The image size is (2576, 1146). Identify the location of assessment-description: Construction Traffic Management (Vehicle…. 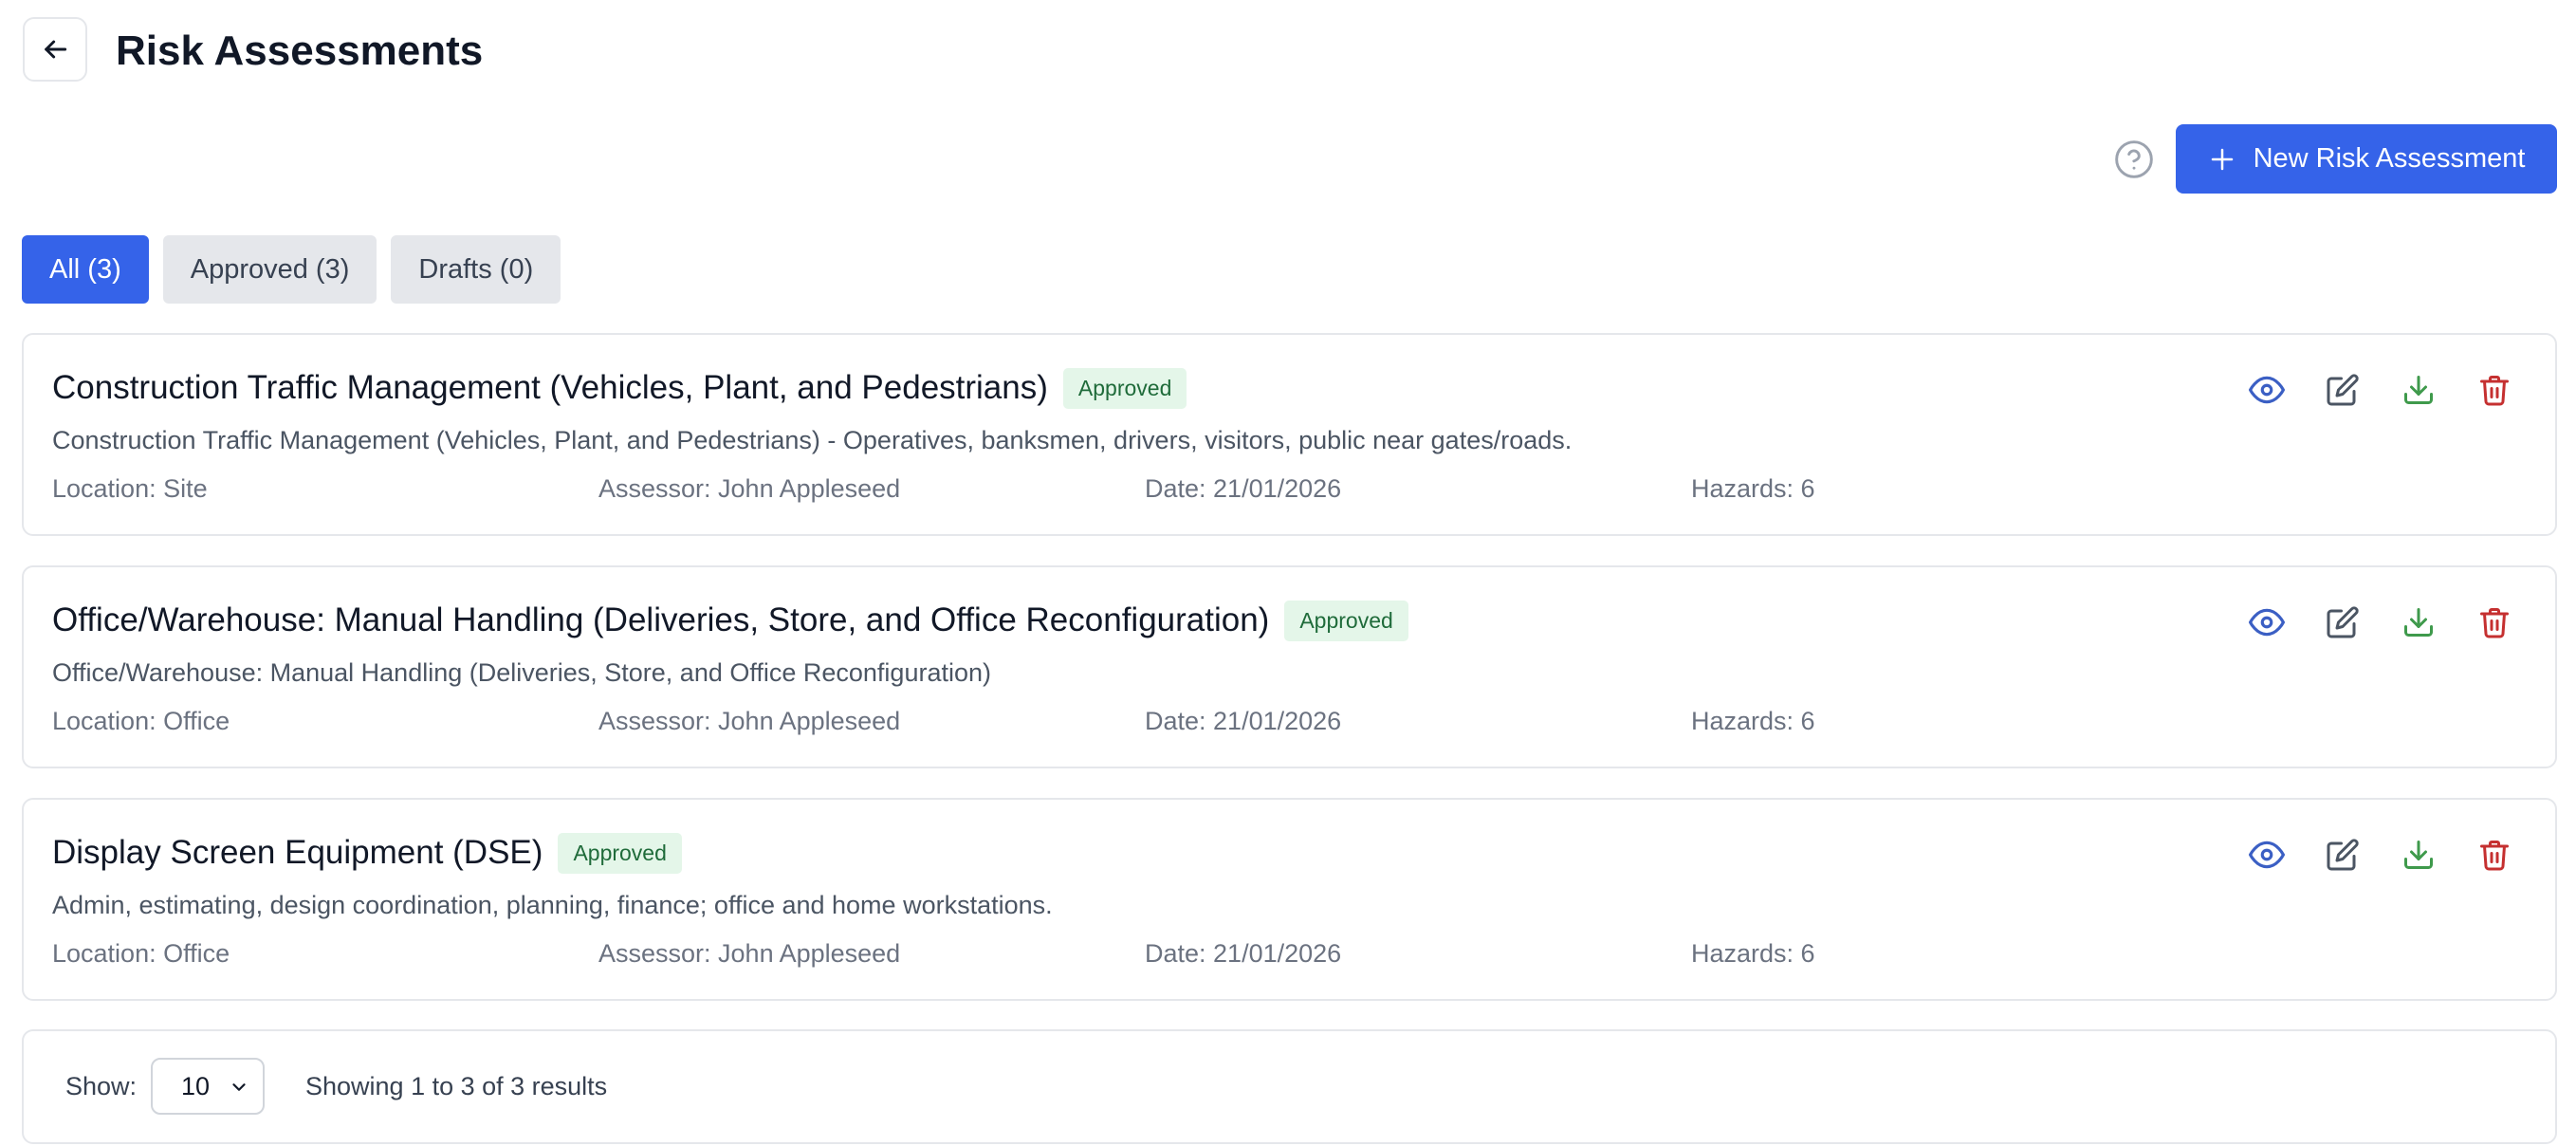
(812, 440).